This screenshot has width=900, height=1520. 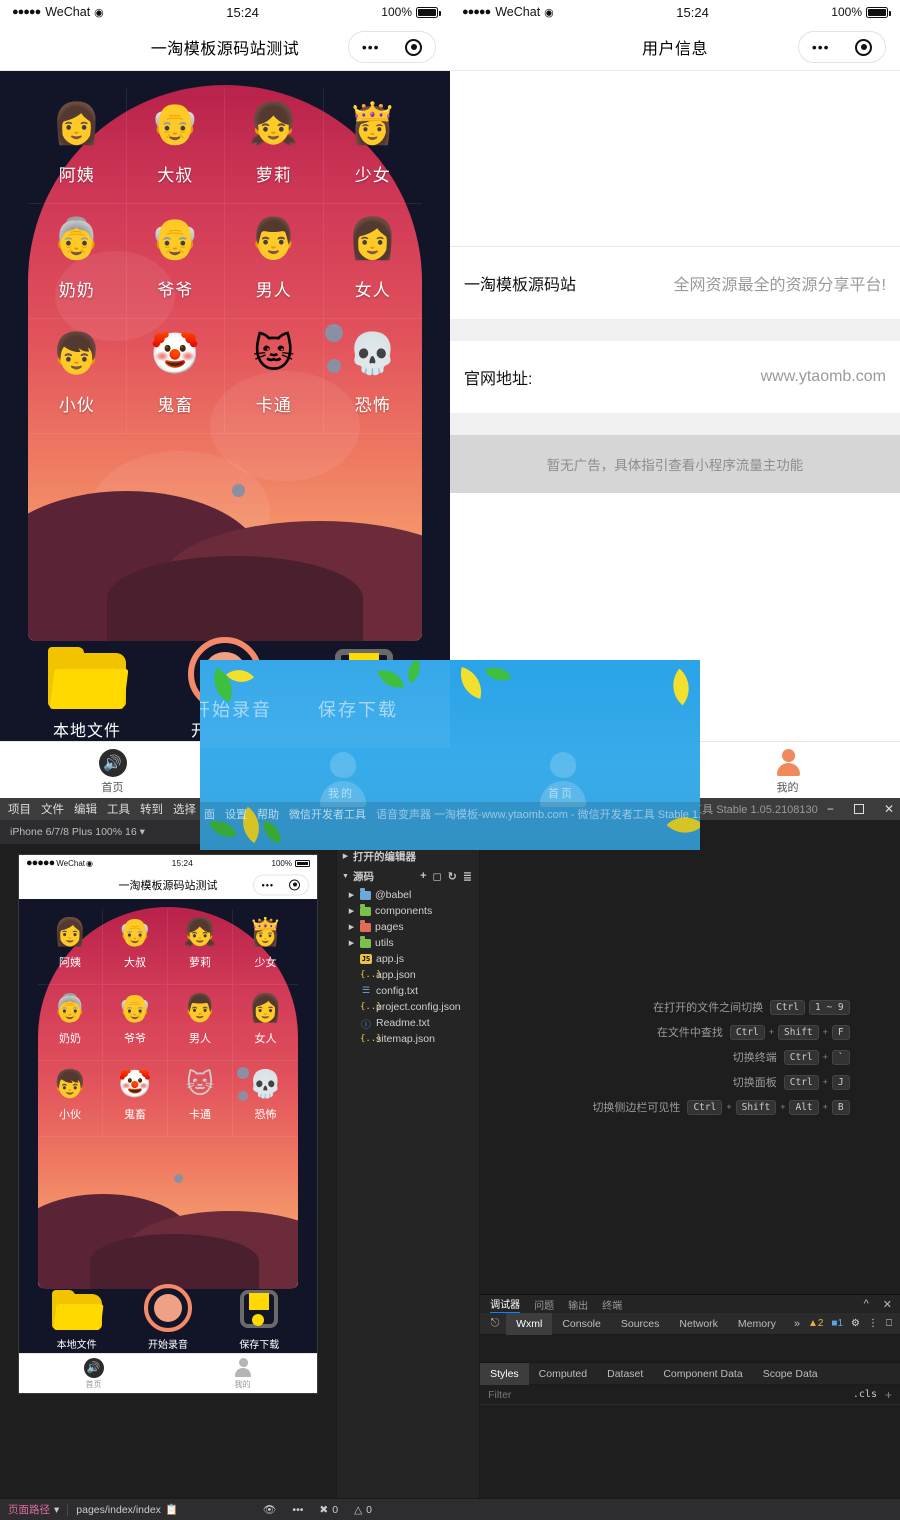 I want to click on menu-item-goto: 转到, so click(x=151, y=809).